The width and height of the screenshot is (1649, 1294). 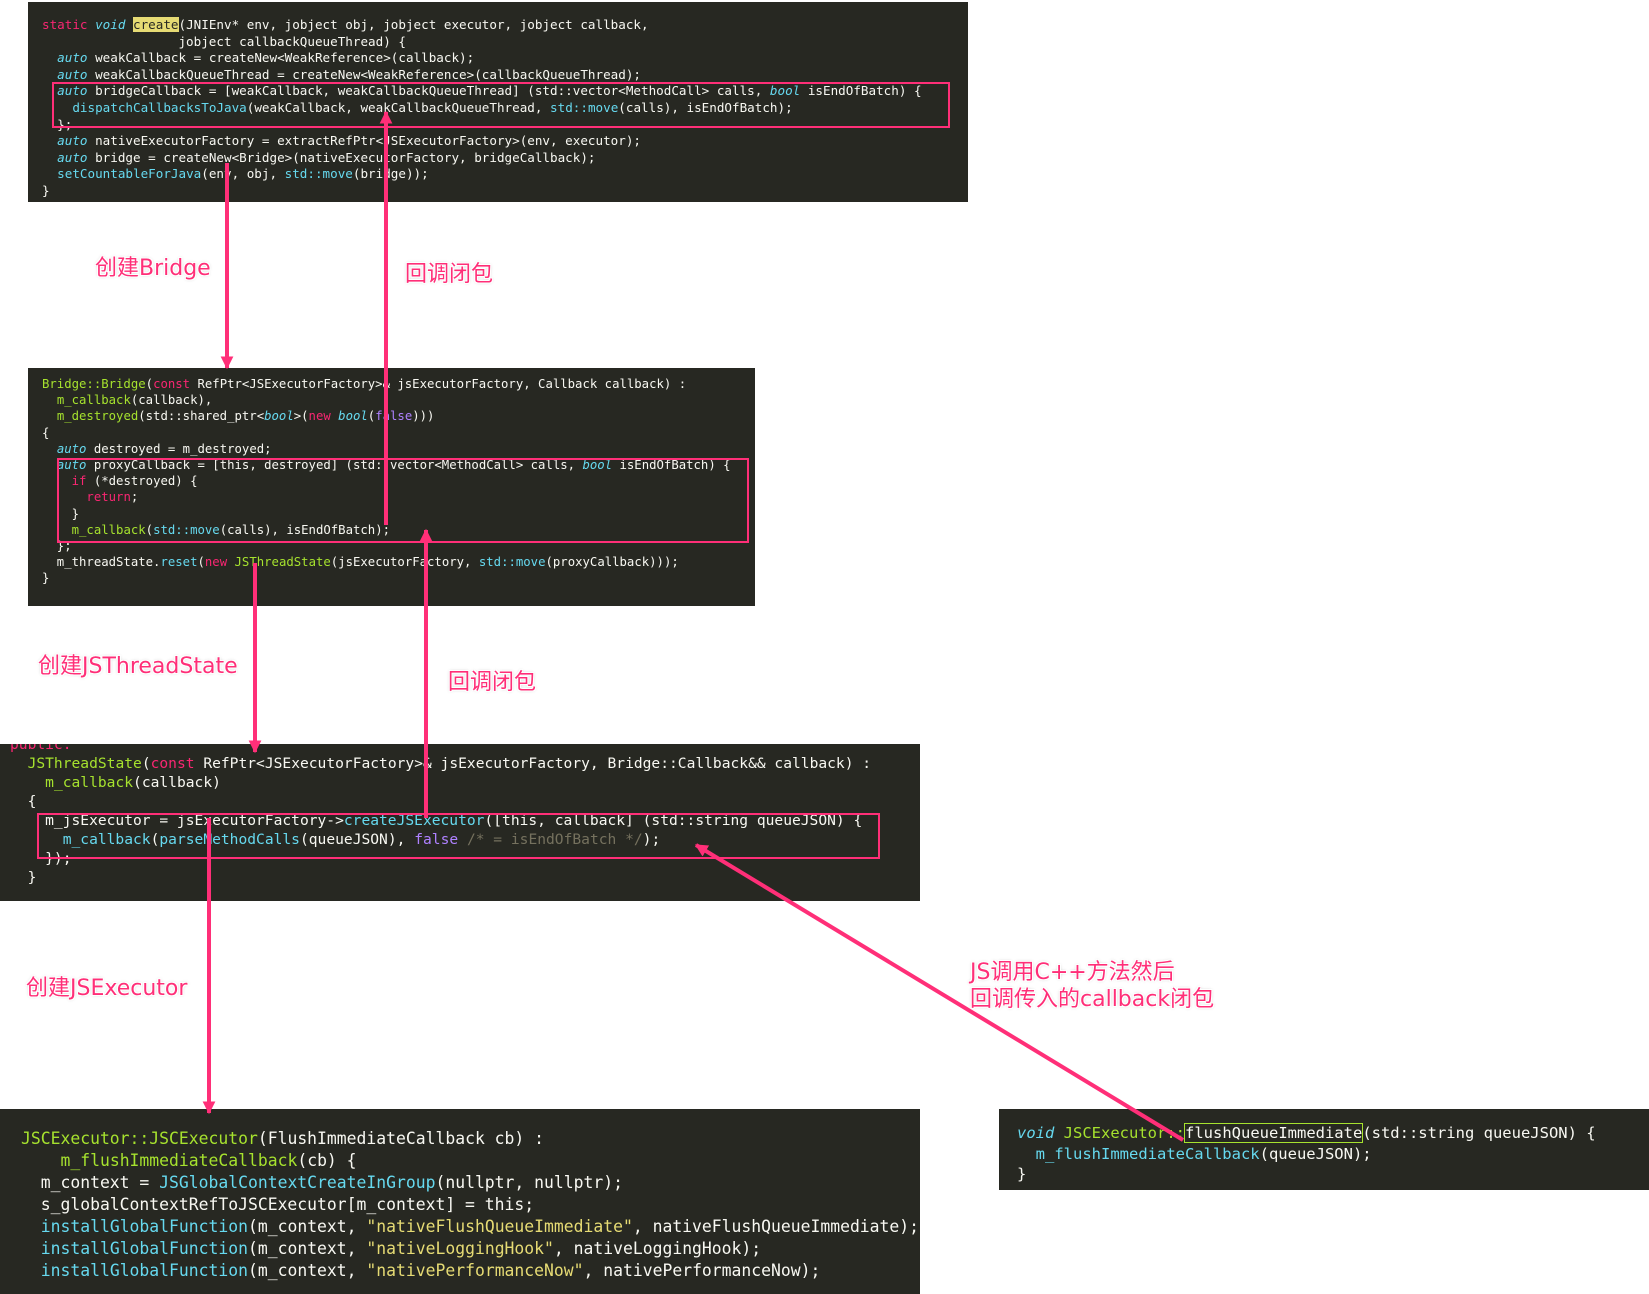 I want to click on code-token: /* = isEndOfBatch */, so click(x=554, y=839).